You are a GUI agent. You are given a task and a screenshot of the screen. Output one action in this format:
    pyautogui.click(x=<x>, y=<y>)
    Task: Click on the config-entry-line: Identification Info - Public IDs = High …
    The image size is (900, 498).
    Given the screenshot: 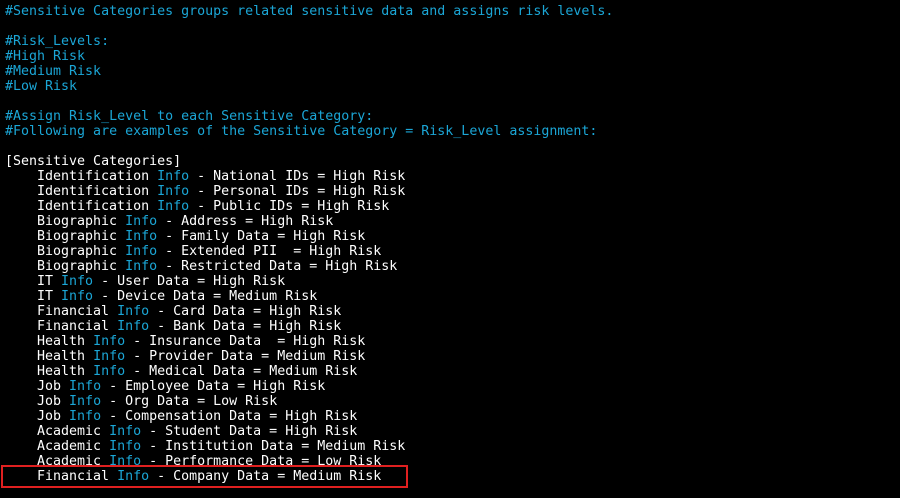 What is the action you would take?
    pyautogui.click(x=452, y=206)
    